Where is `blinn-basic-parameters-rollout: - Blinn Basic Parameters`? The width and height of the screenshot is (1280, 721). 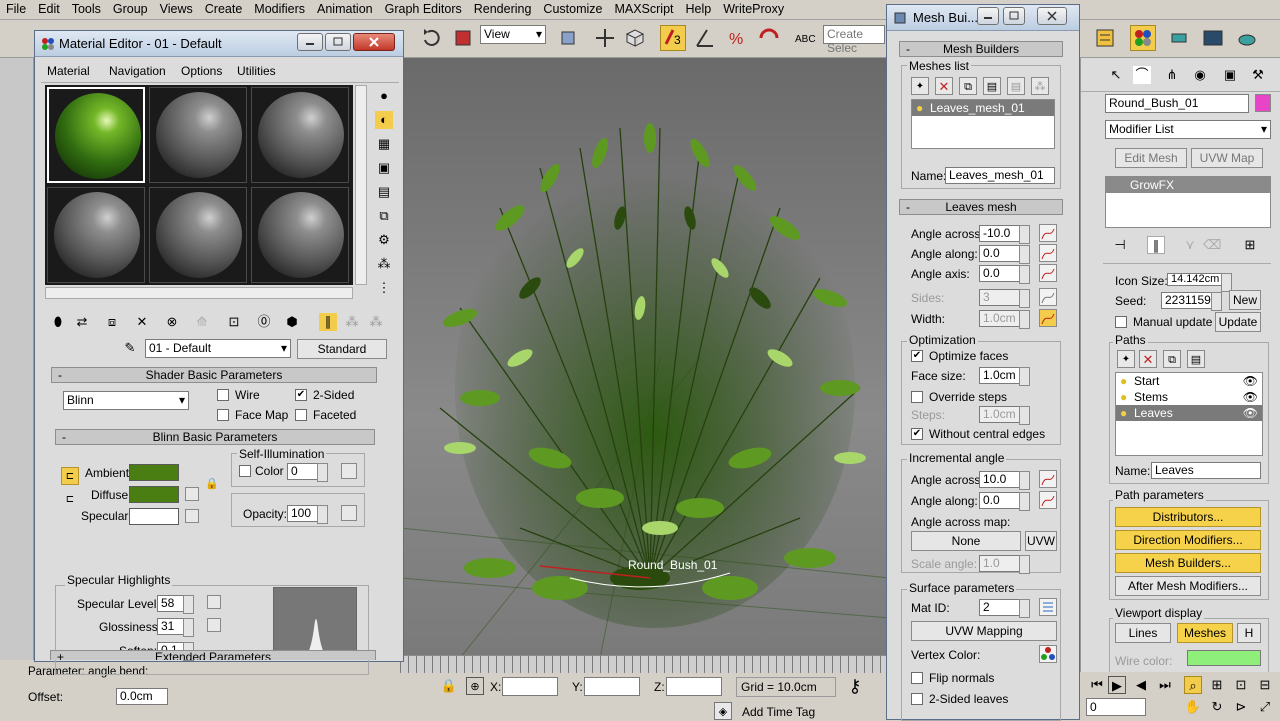
blinn-basic-parameters-rollout: - Blinn Basic Parameters is located at coordinates (215, 437).